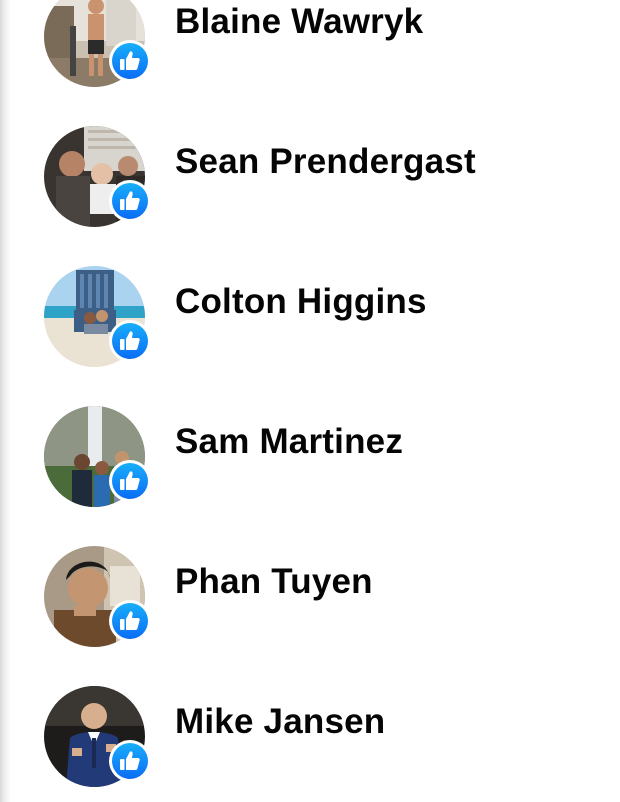 This screenshot has width=620, height=802. Describe the element at coordinates (299, 22) in the screenshot. I see `person-name: Blaine Wawryk` at that location.